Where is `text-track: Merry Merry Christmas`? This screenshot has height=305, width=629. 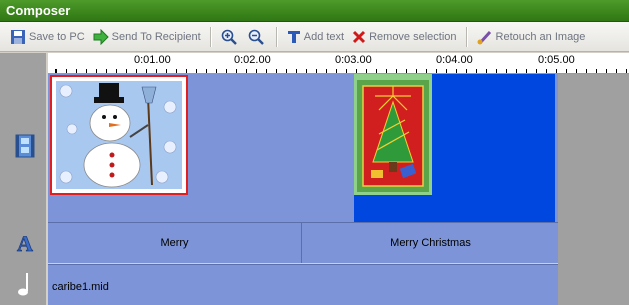 text-track: Merry Merry Christmas is located at coordinates (303, 243).